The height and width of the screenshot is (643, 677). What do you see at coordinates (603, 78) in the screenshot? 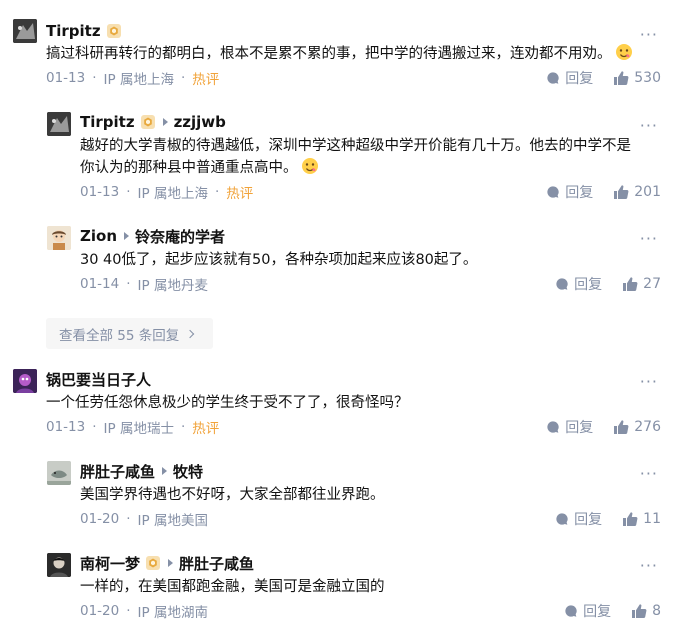
I see `comment-actions: 回复 530` at bounding box center [603, 78].